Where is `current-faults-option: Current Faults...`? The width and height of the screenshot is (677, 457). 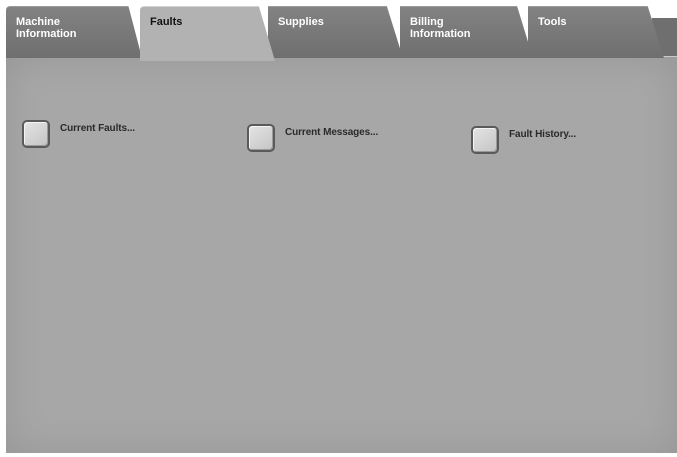 current-faults-option: Current Faults... is located at coordinates (78, 134).